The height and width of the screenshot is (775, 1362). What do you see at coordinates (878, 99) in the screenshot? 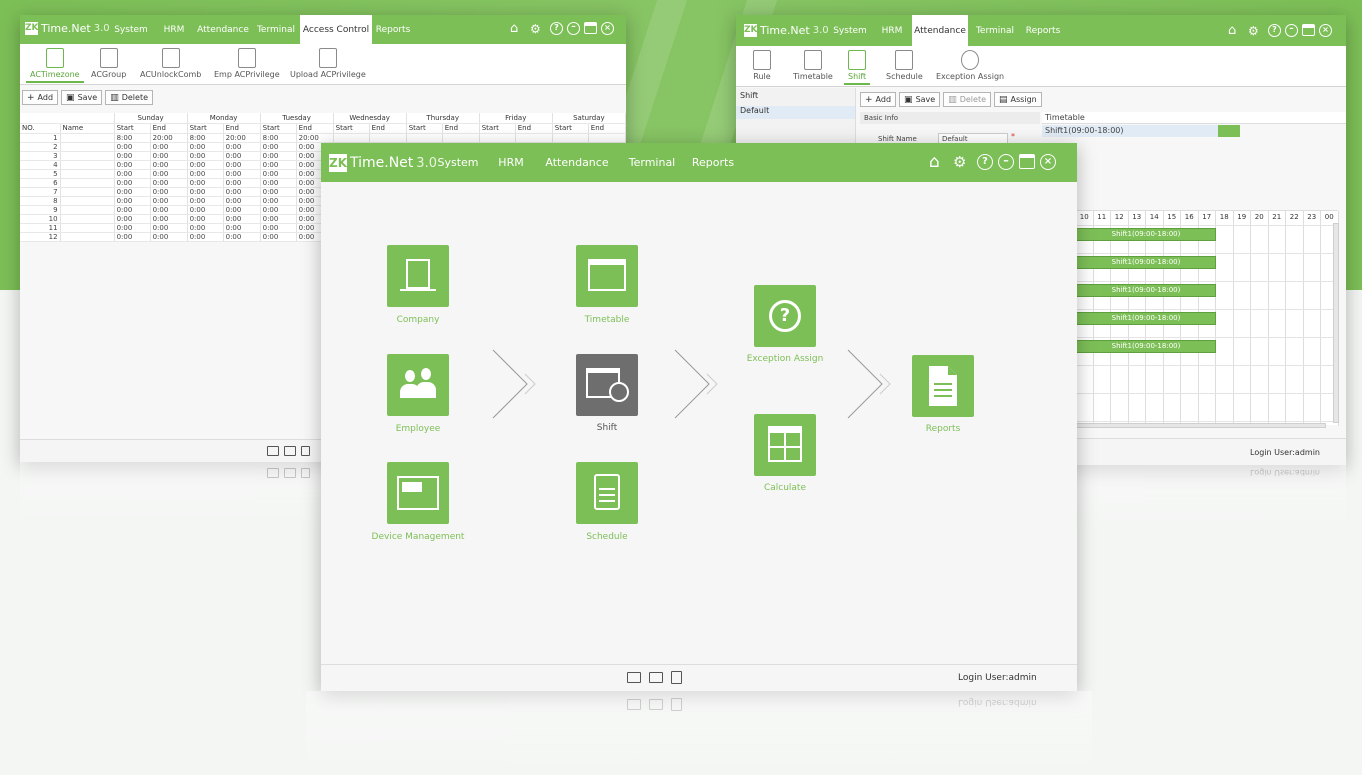
I see `add-button: + Add` at bounding box center [878, 99].